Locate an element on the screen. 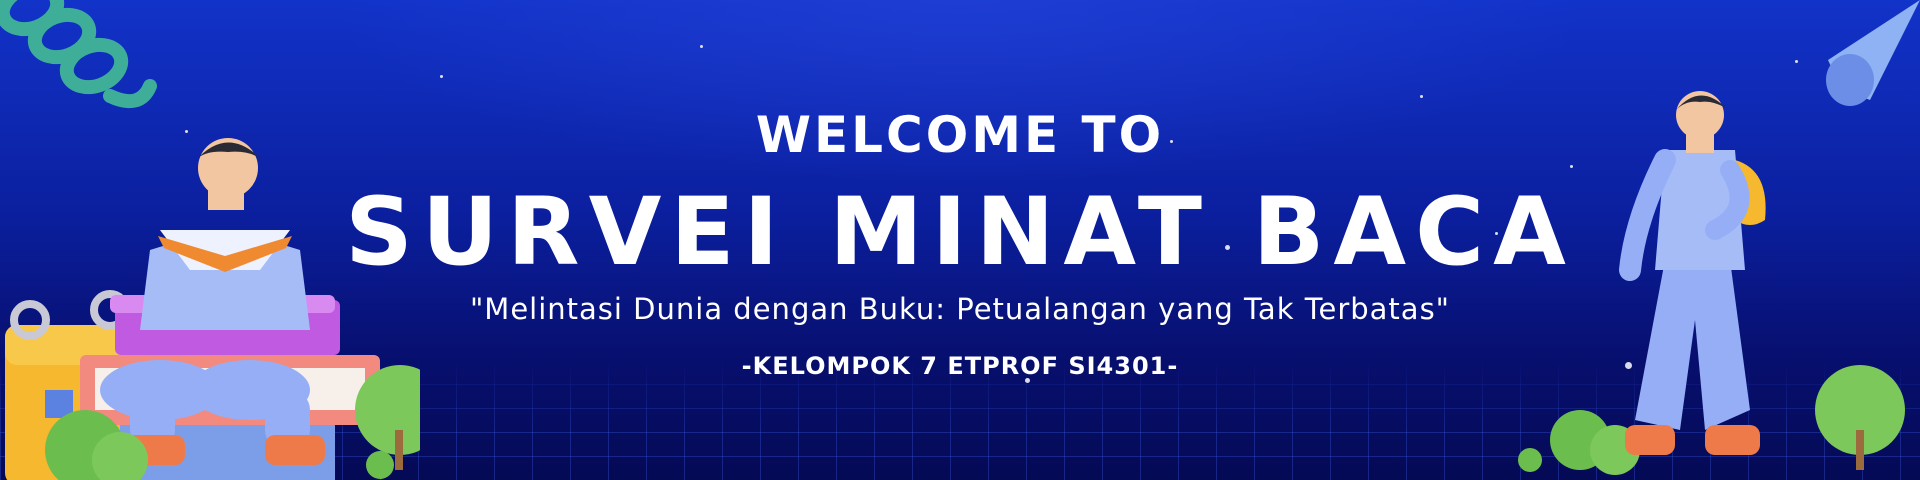 This screenshot has width=1920, height=480. welcome-heading: WELCOME TO is located at coordinates (960, 135).